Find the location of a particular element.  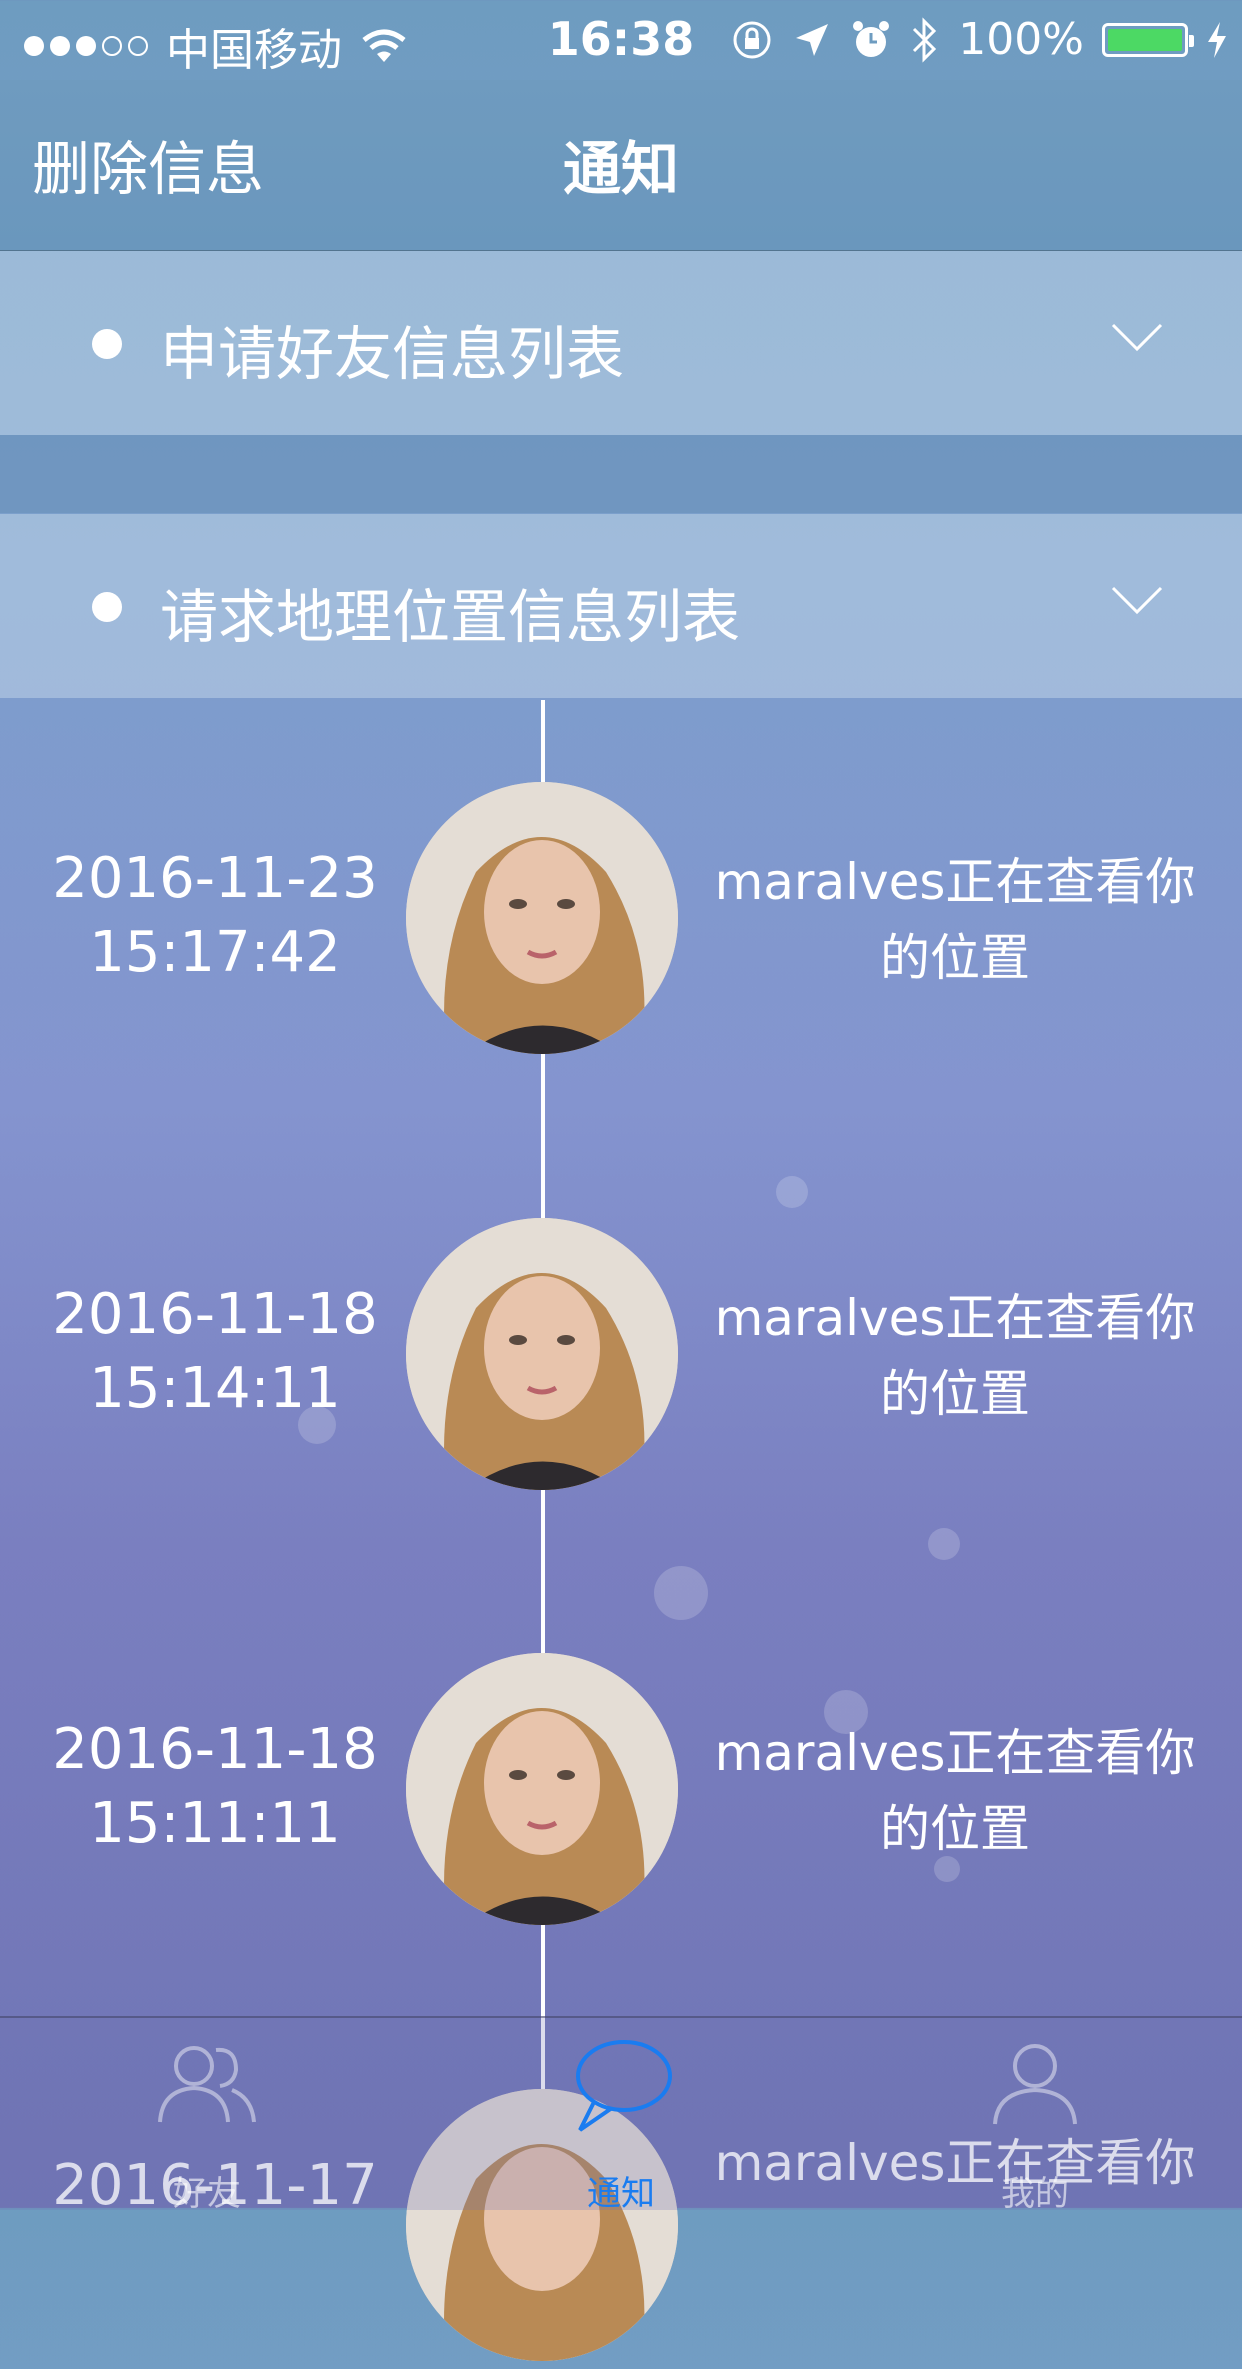

section-location-requests: 请求地理位置信息列表 is located at coordinates (621, 606).